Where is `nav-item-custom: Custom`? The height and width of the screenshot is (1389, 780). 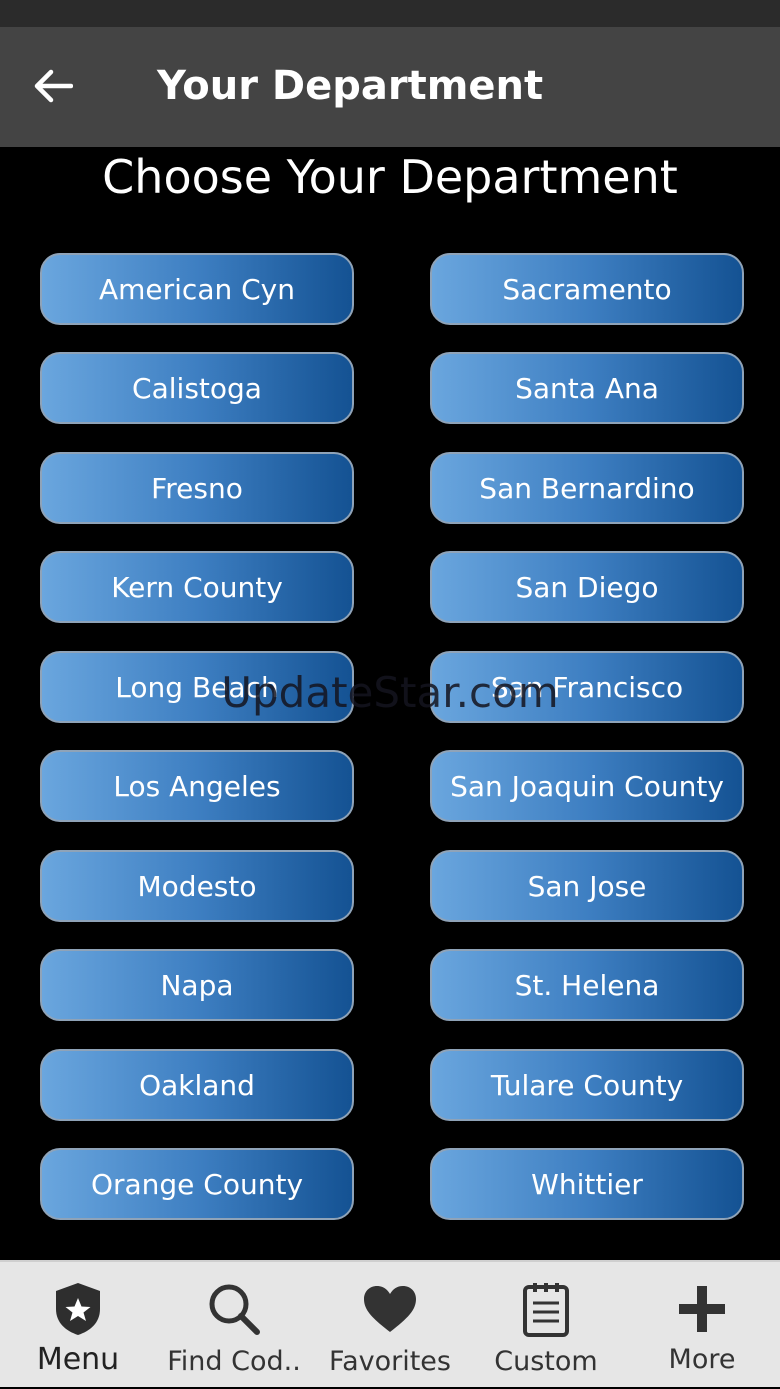 nav-item-custom: Custom is located at coordinates (546, 1325).